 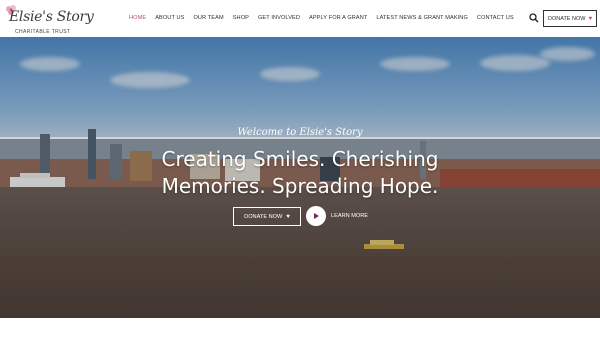 What do you see at coordinates (495, 18) in the screenshot?
I see `nav-item-contact-us: CONTACT US` at bounding box center [495, 18].